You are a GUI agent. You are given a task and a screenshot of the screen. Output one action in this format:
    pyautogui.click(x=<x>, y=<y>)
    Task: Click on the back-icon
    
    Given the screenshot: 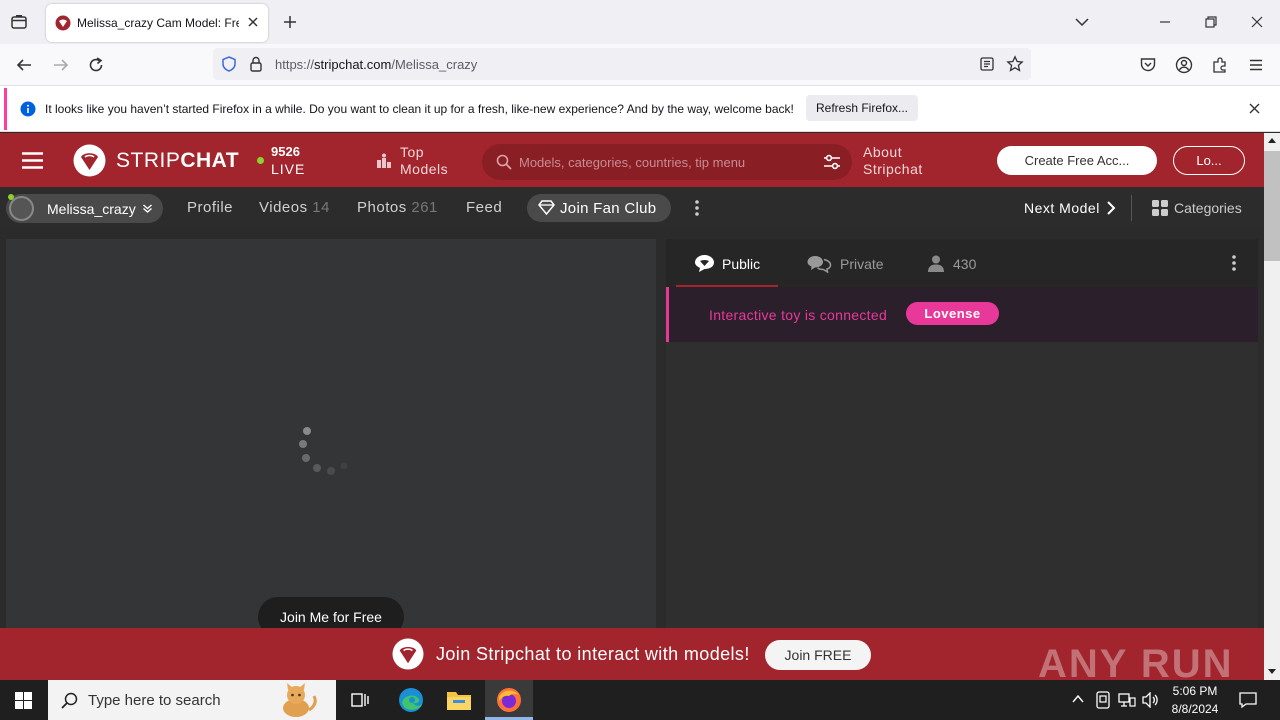 What is the action you would take?
    pyautogui.click(x=24, y=65)
    